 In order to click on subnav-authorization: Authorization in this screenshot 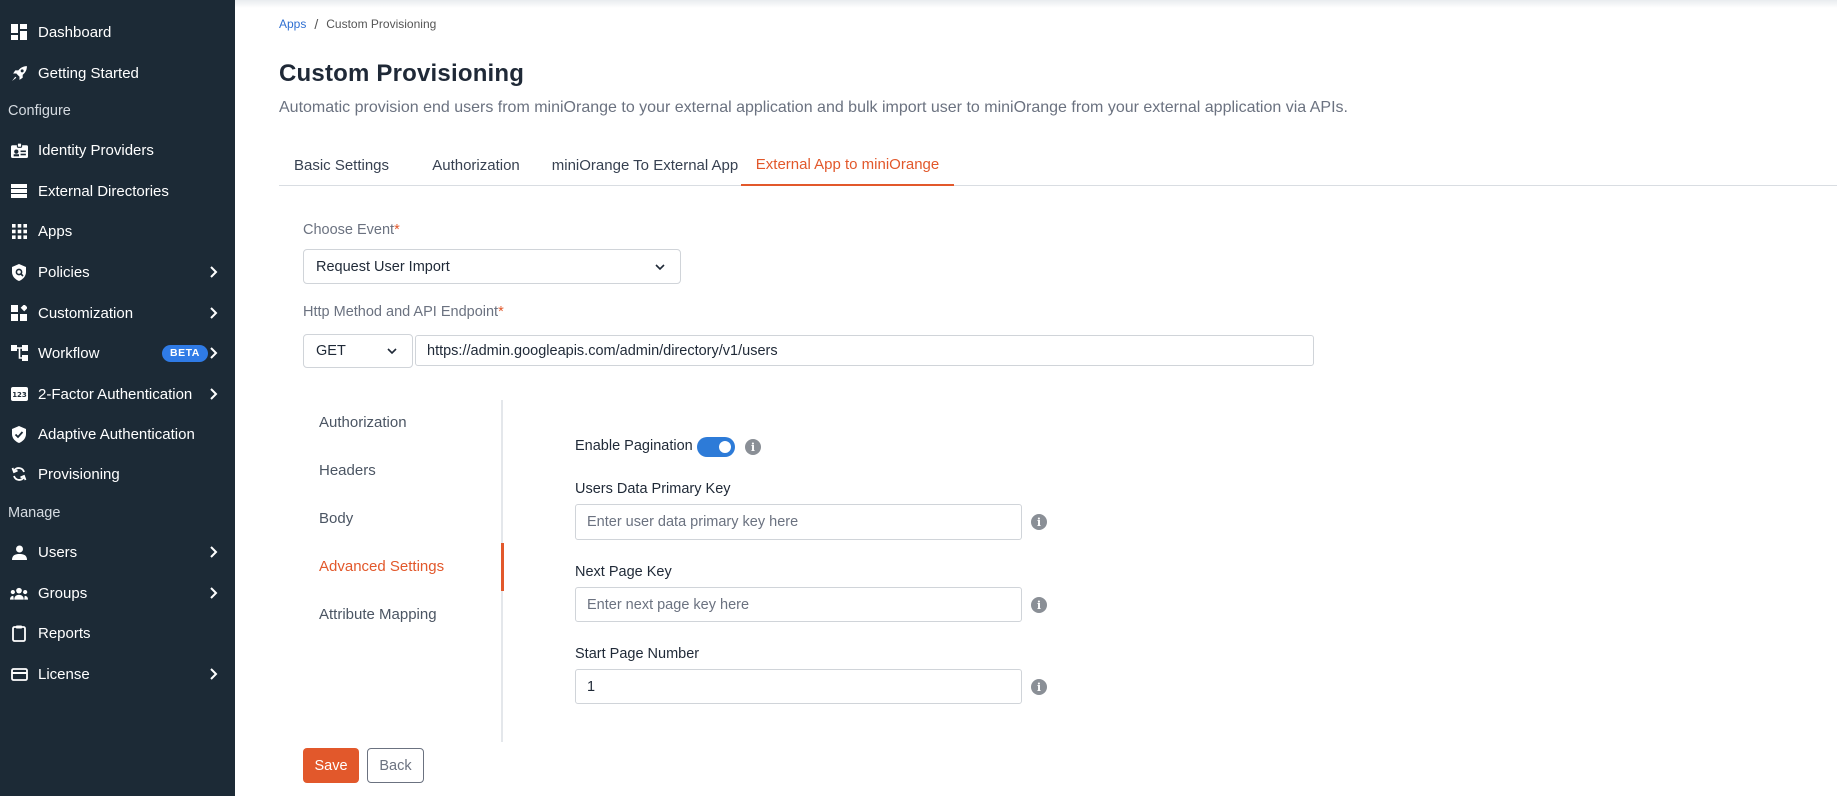, I will do `click(363, 422)`.